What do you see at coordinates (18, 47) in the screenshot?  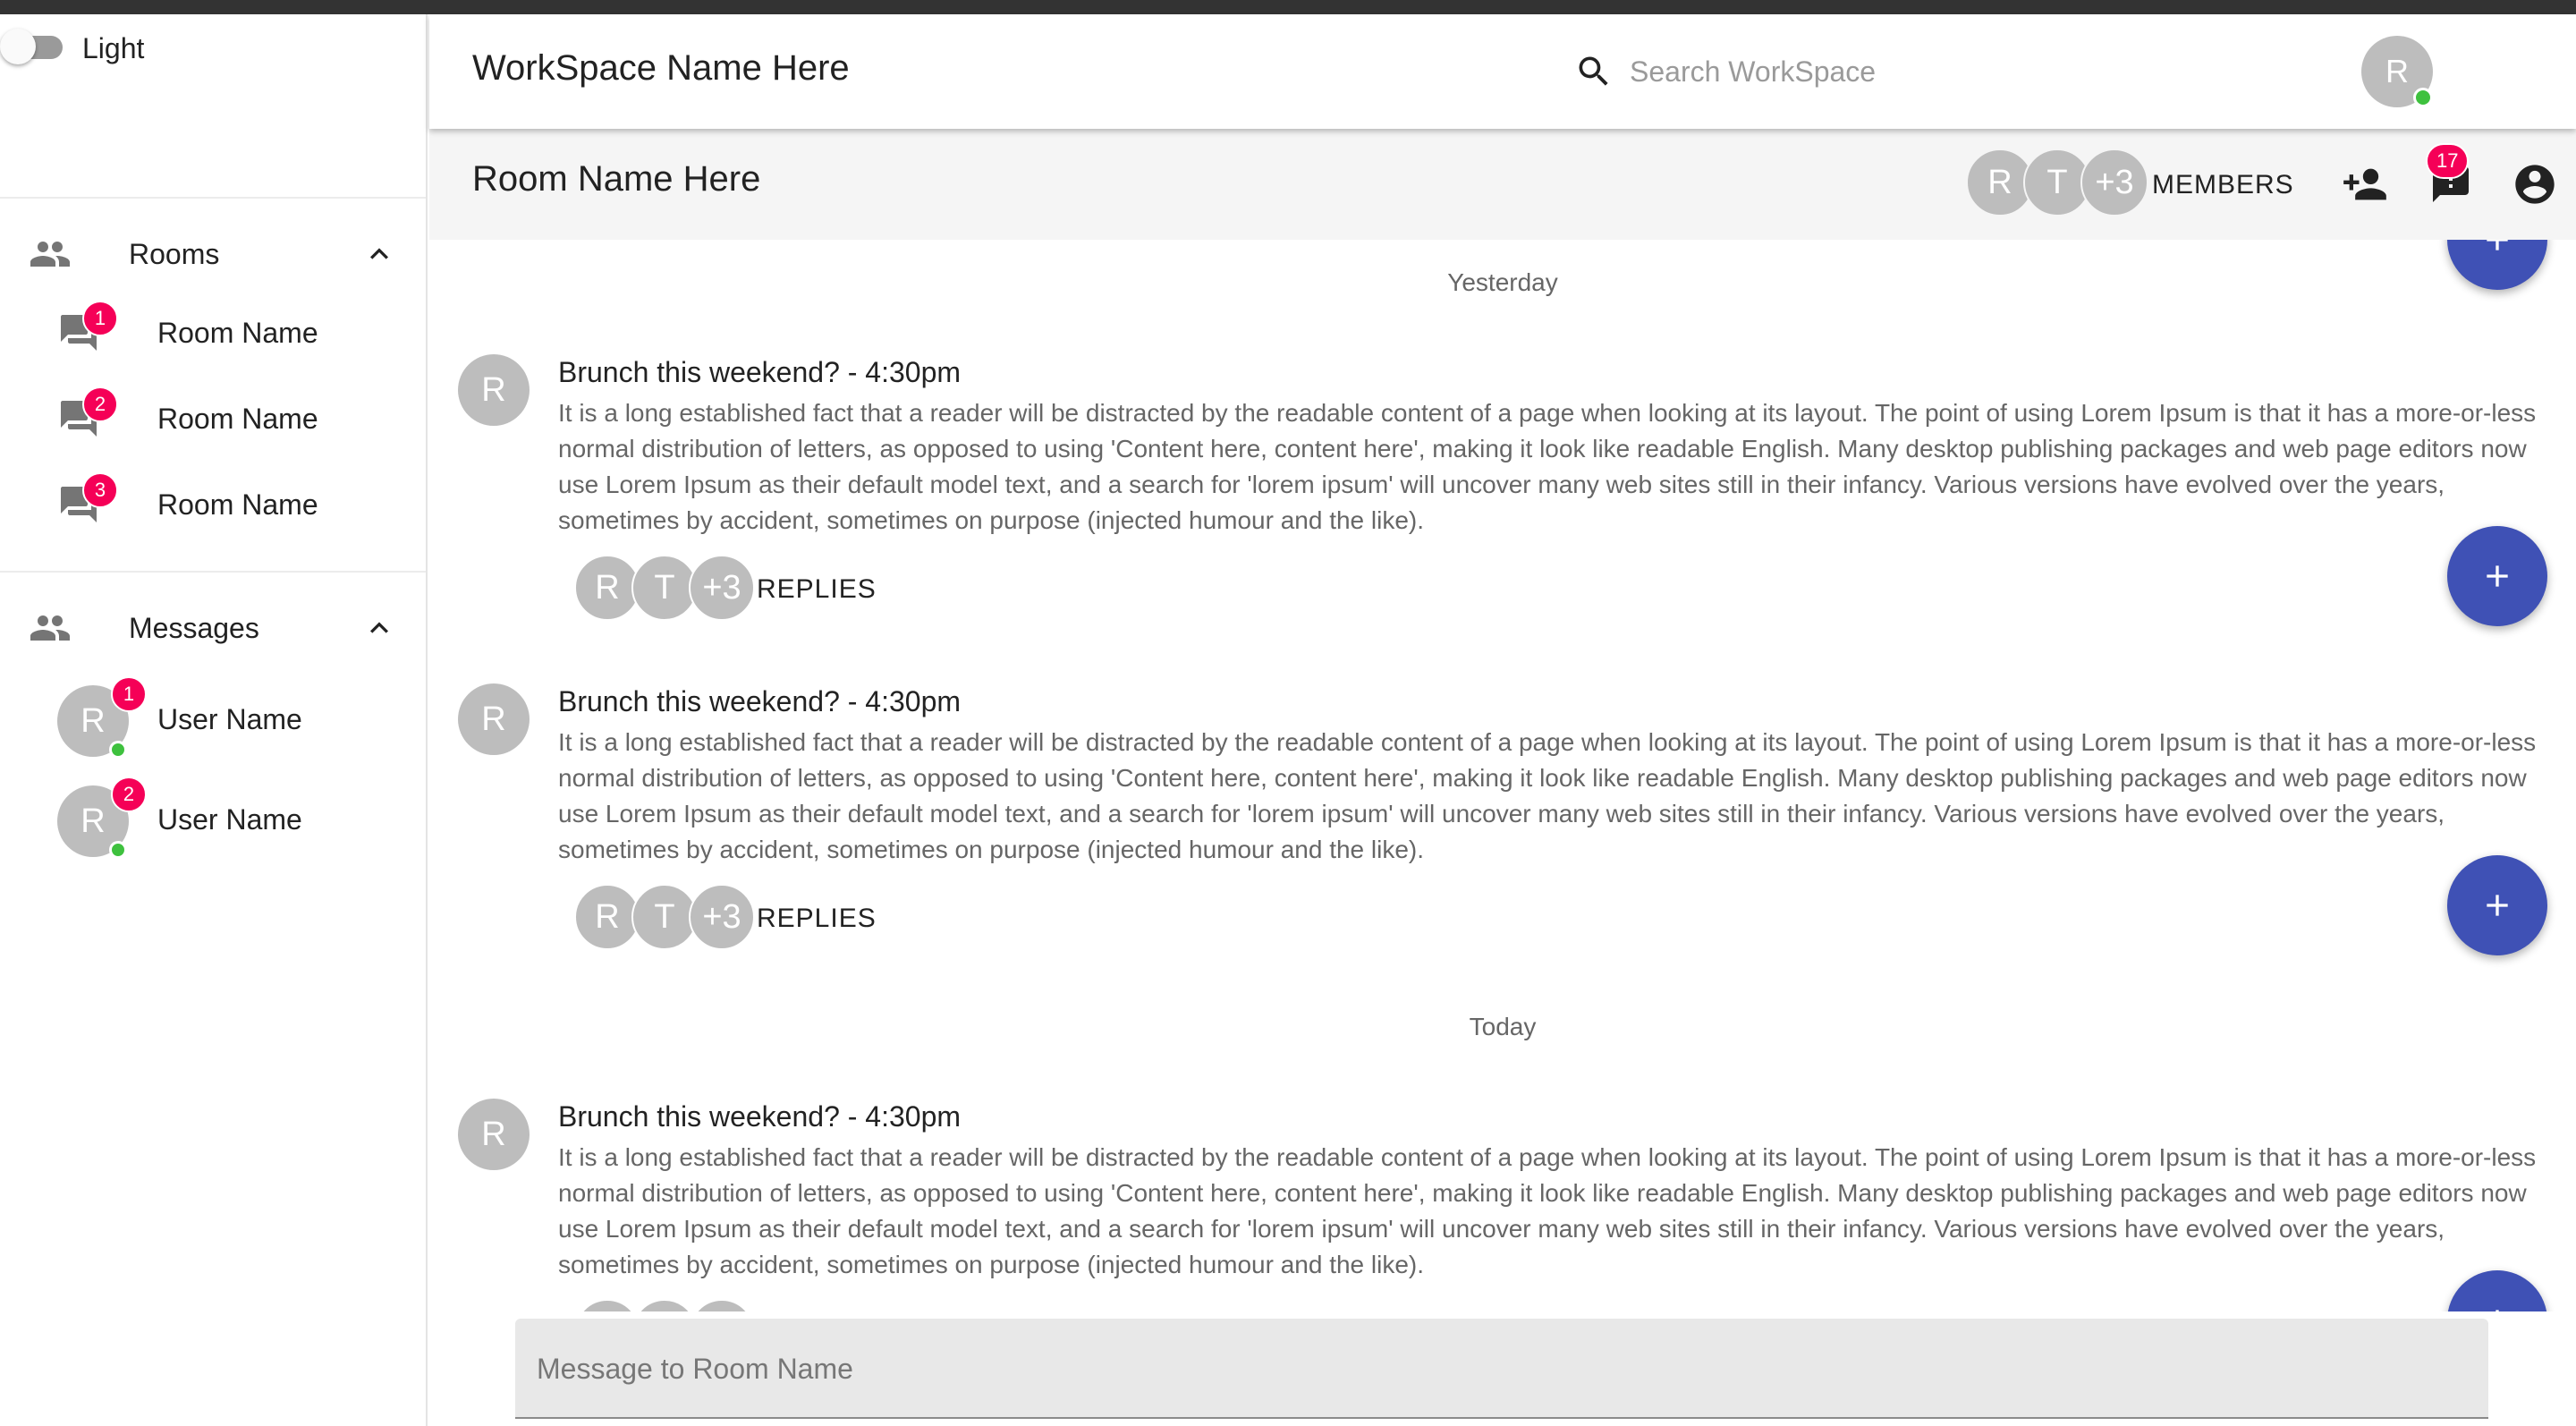 I see `theme-switch-thumb` at bounding box center [18, 47].